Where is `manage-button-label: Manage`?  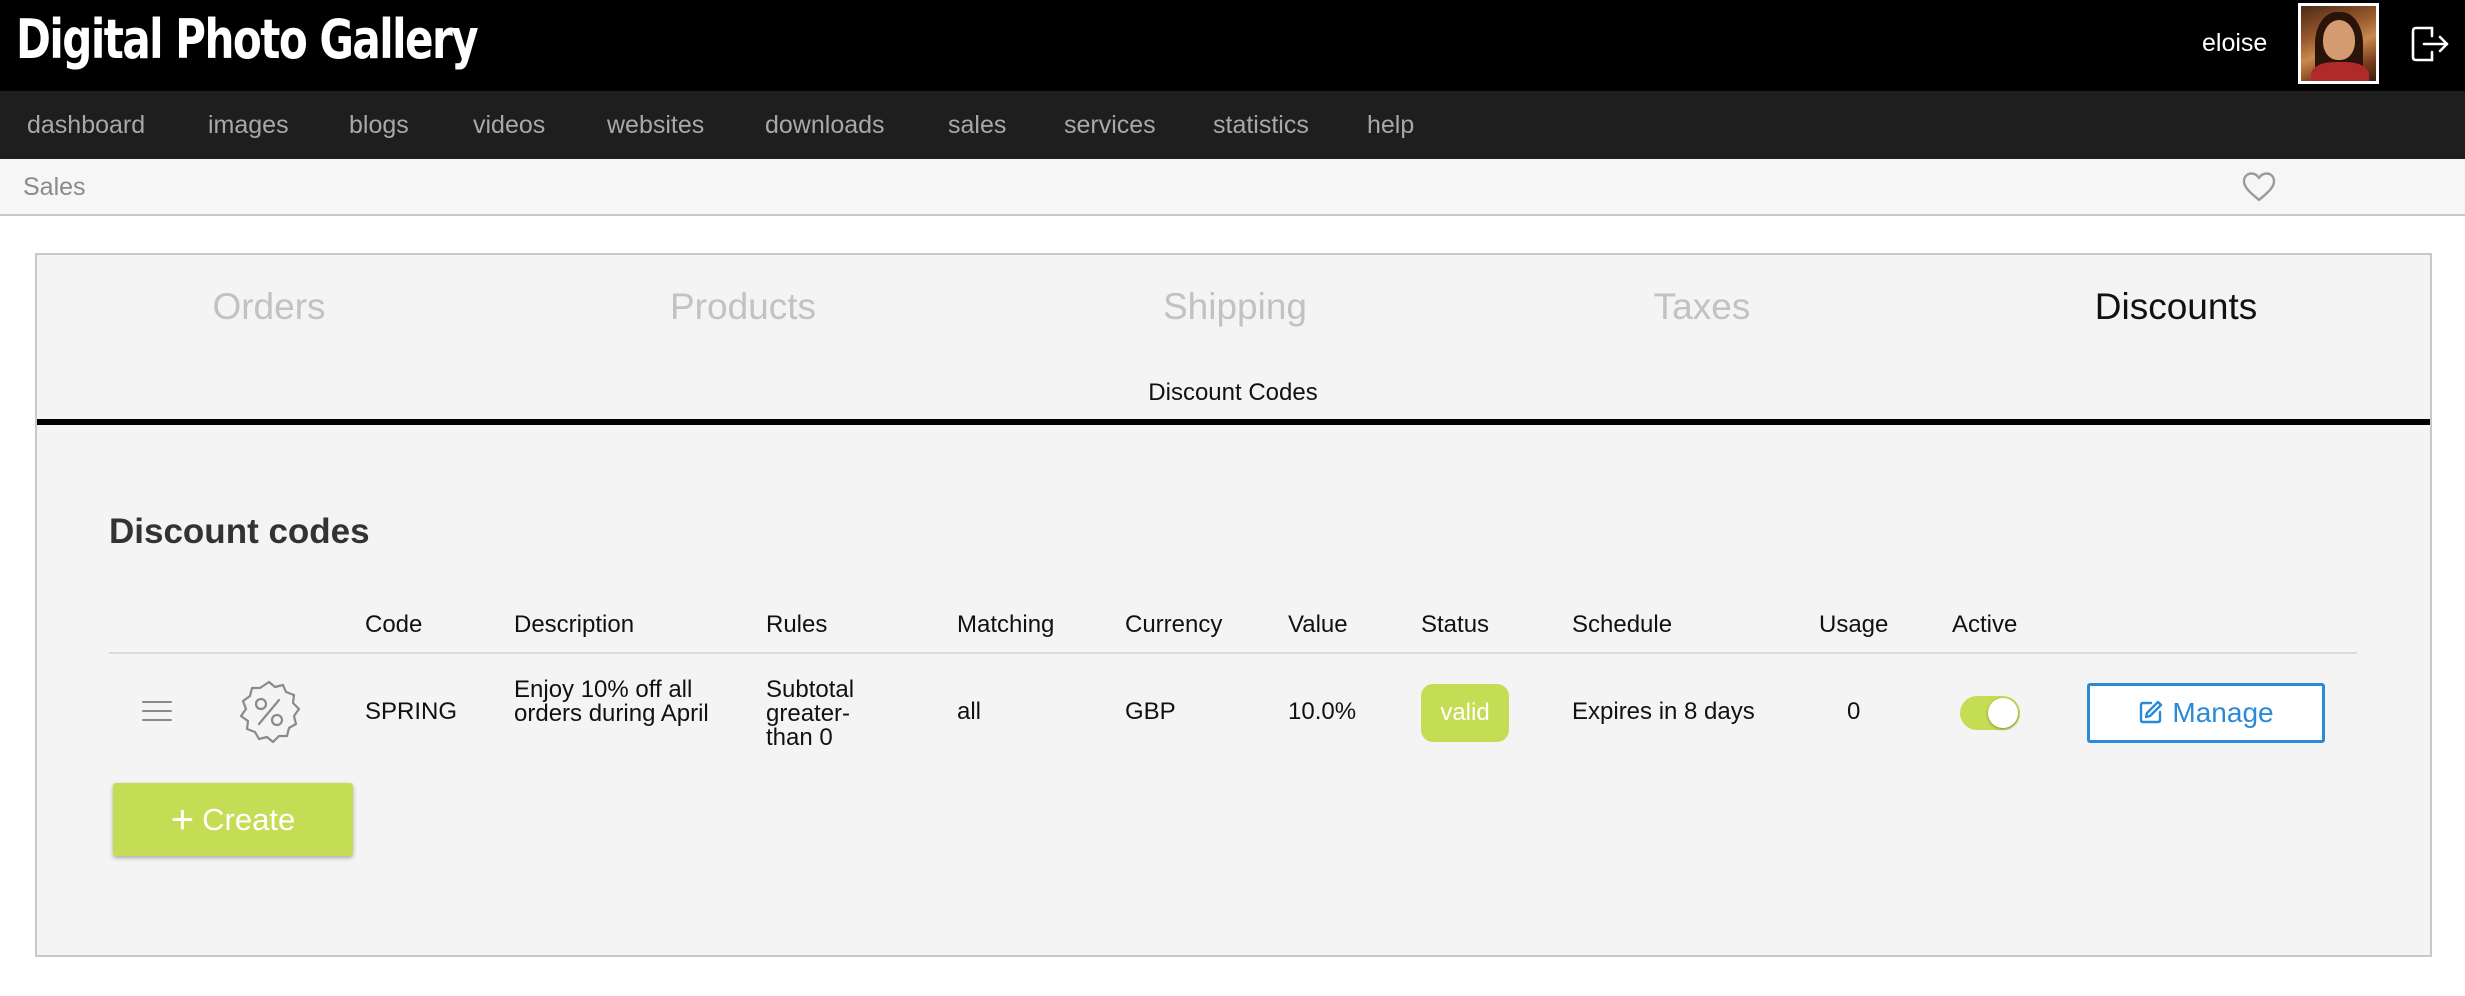 manage-button-label: Manage is located at coordinates (2223, 712).